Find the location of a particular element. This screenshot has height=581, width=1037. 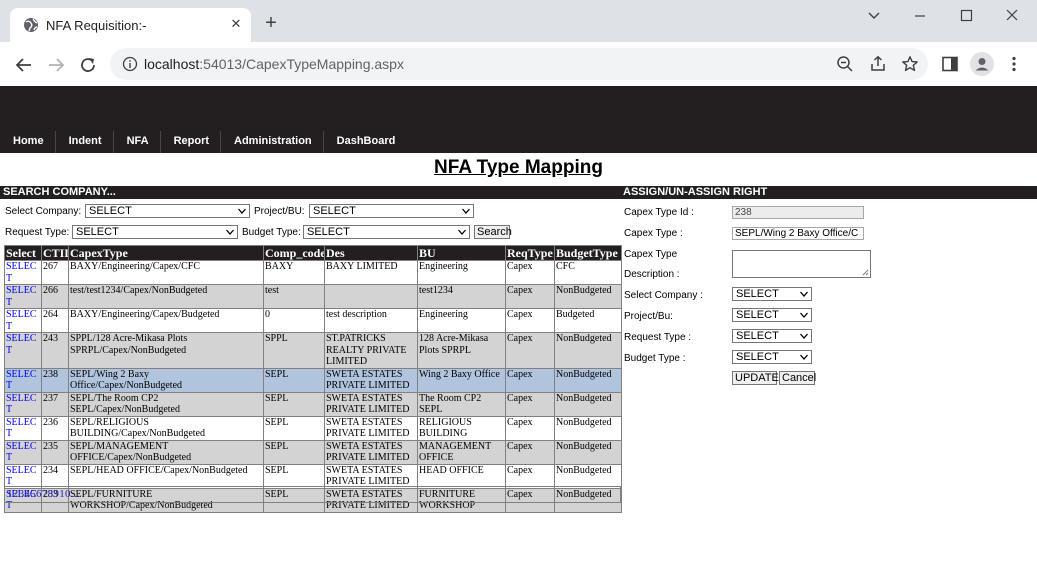

assign-request-type-select: SELECT is located at coordinates (772, 336).